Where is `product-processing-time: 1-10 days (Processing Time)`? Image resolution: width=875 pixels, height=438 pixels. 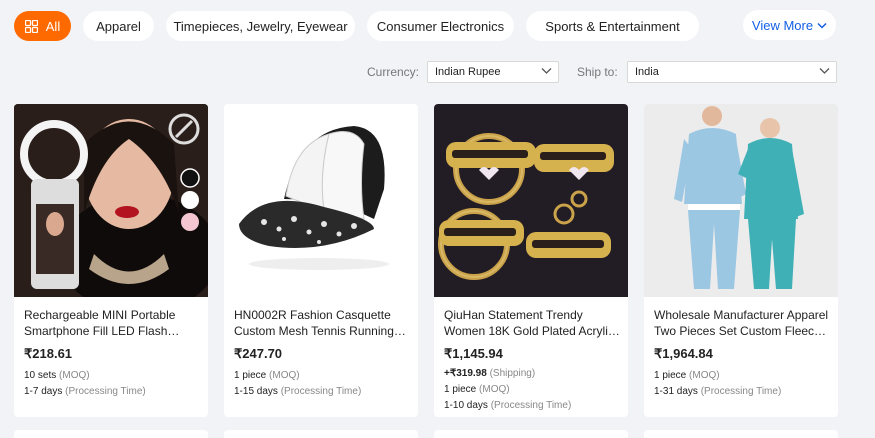 product-processing-time: 1-10 days (Processing Time) is located at coordinates (532, 406).